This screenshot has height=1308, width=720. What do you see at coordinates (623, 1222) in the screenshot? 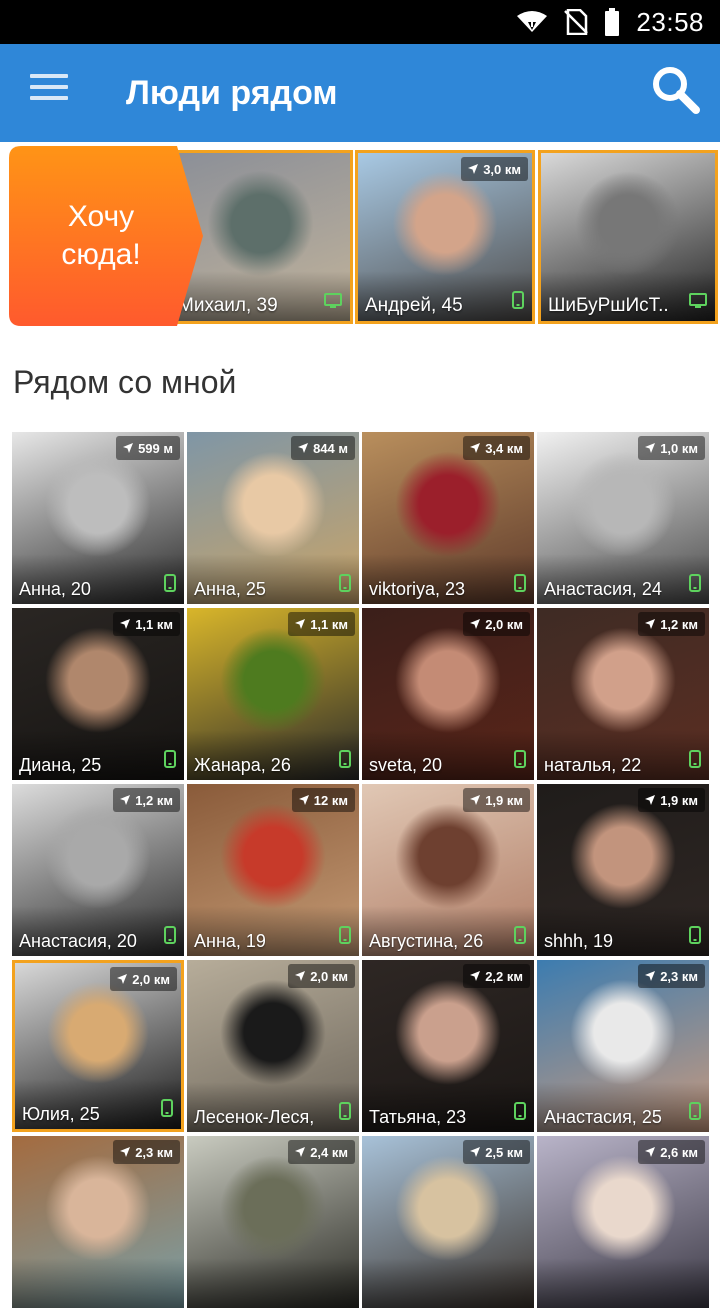
I see `nearby-profile-card: 2,6 км` at bounding box center [623, 1222].